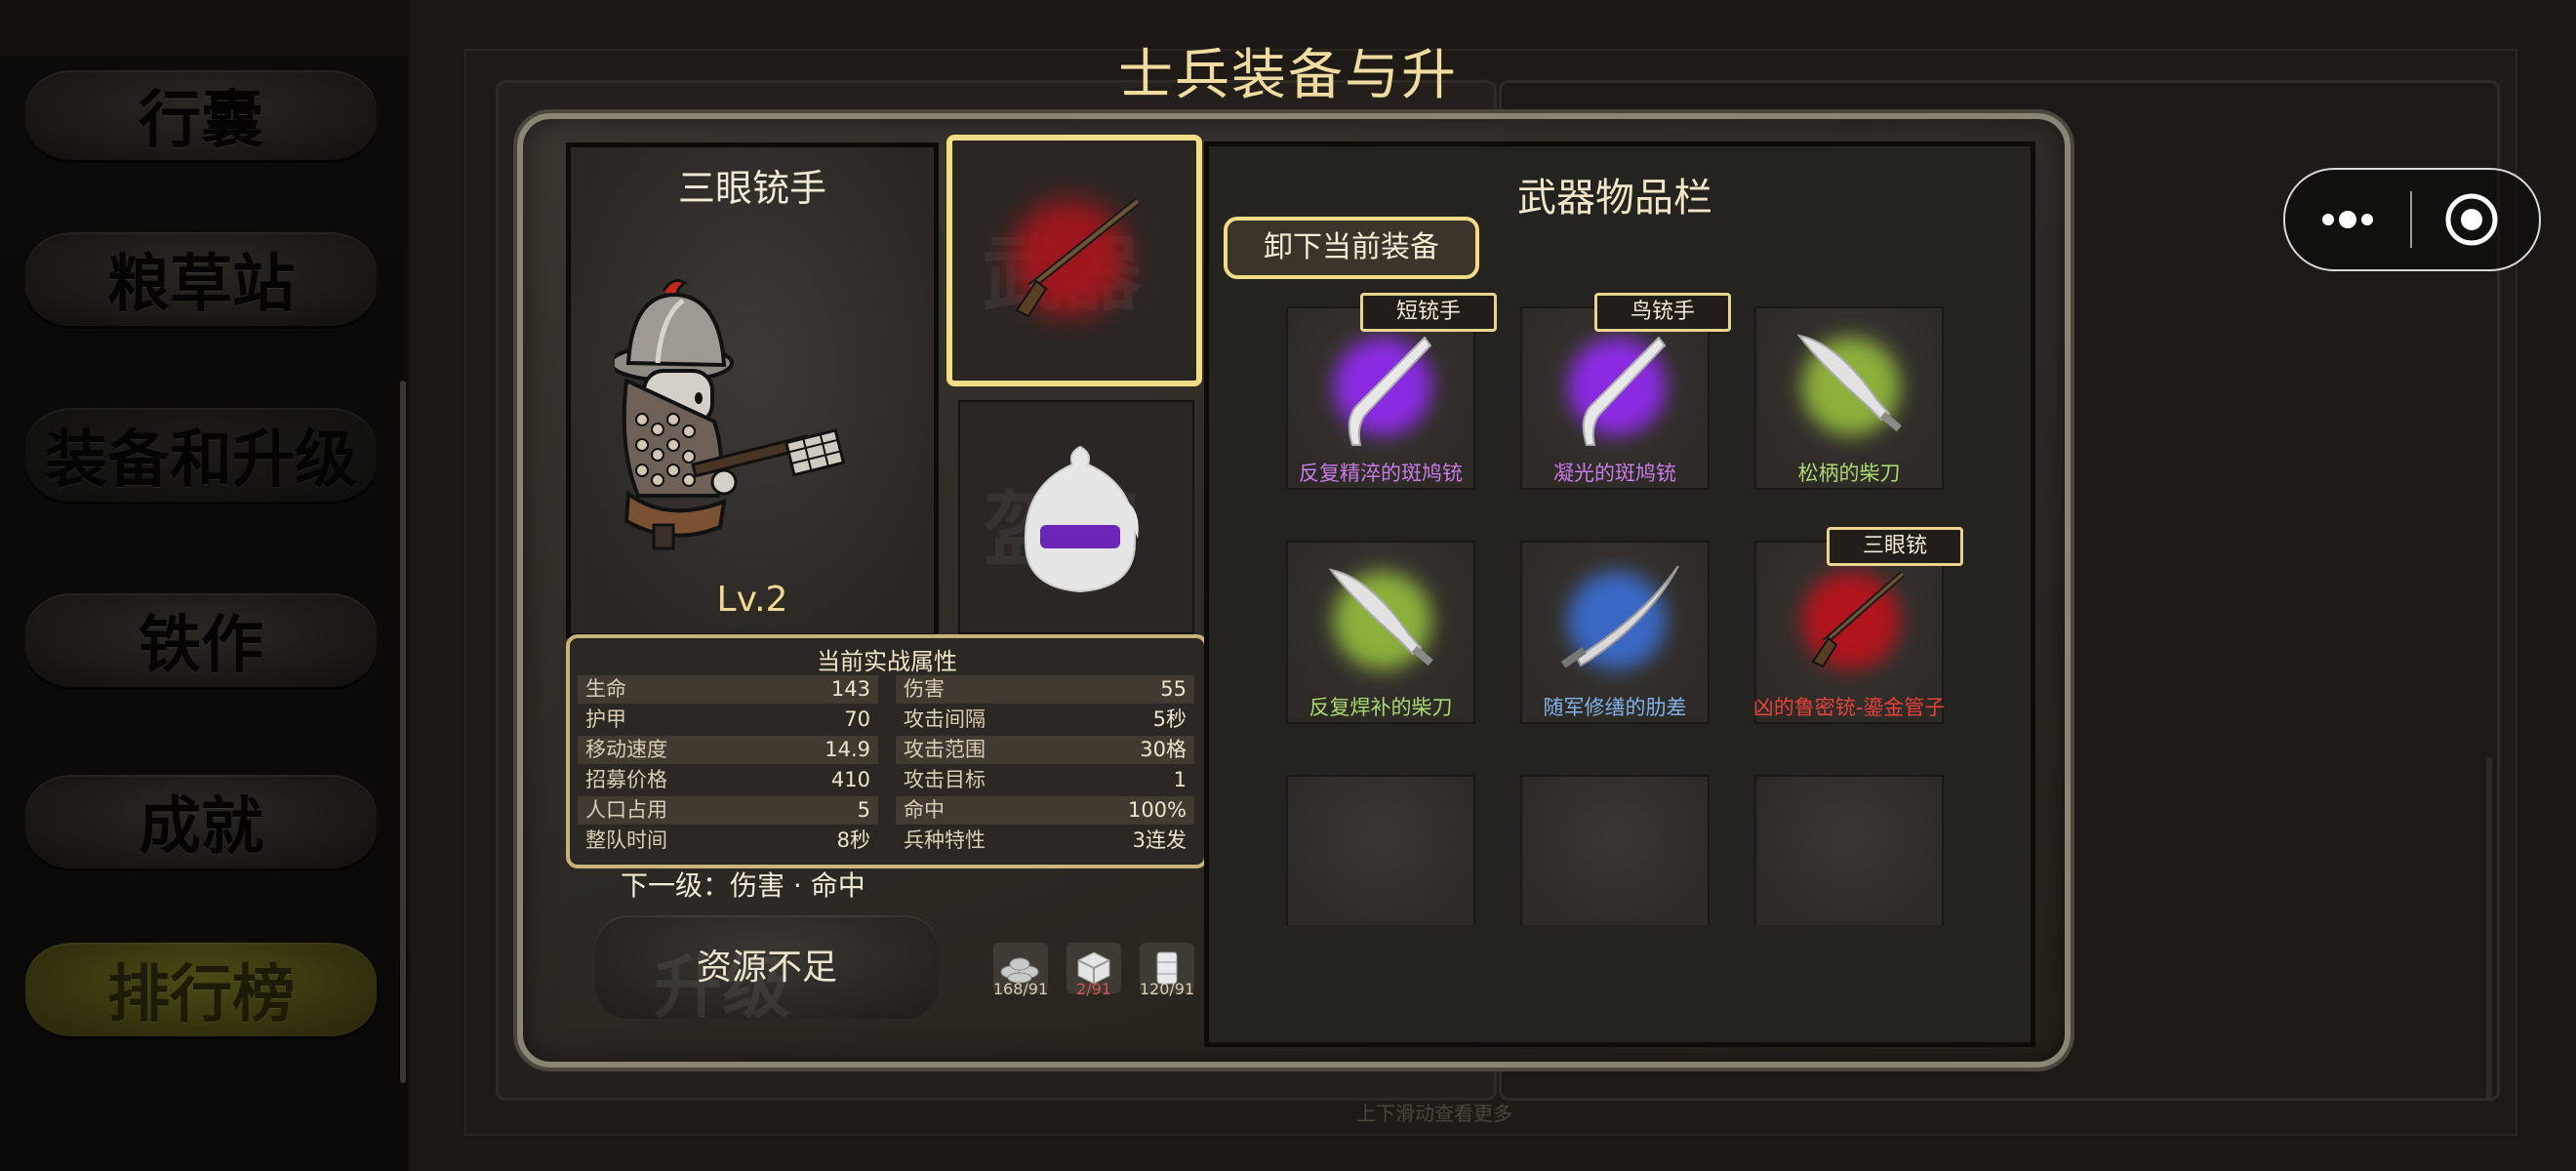 The image size is (2576, 1171). What do you see at coordinates (728, 750) in the screenshot?
I see `stat-row: 移动速度 14.9` at bounding box center [728, 750].